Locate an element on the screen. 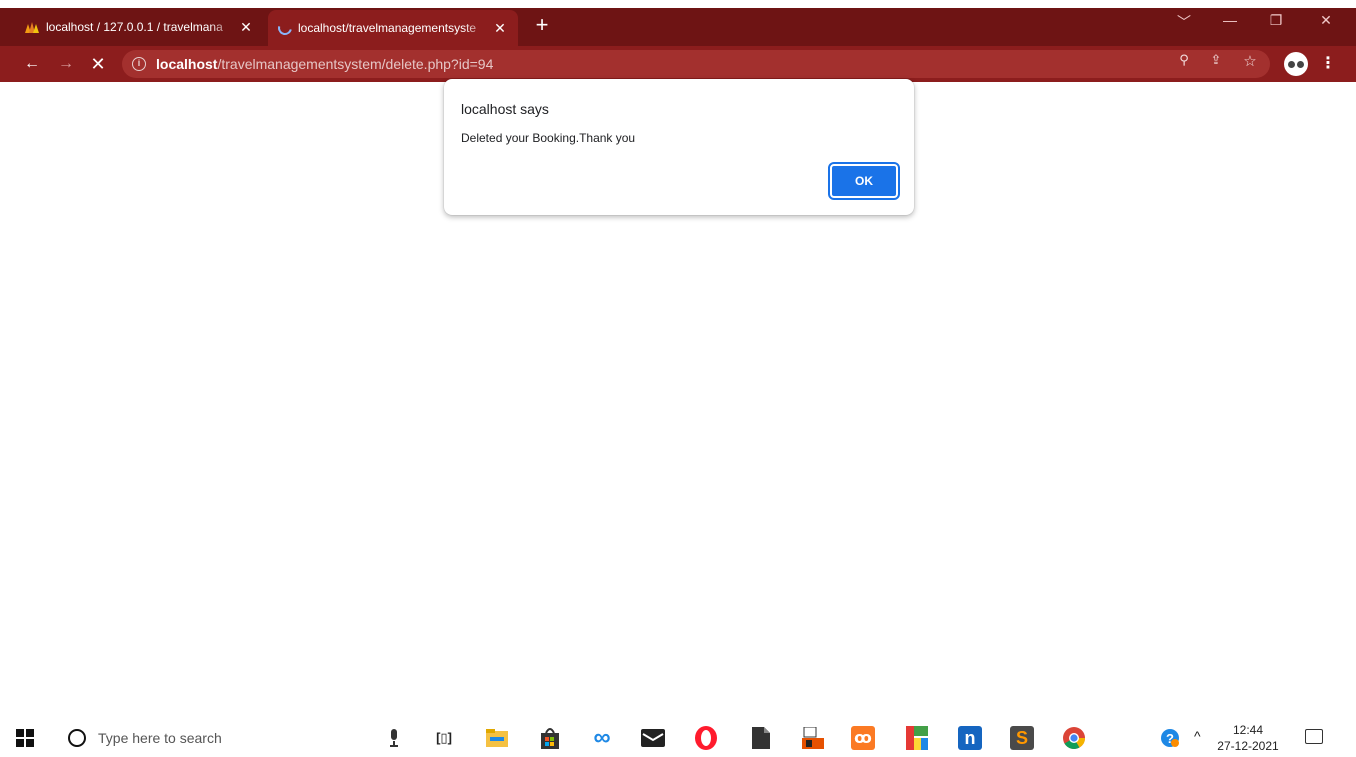 The height and width of the screenshot is (757, 1356). site-info-icon: i is located at coordinates (139, 64).